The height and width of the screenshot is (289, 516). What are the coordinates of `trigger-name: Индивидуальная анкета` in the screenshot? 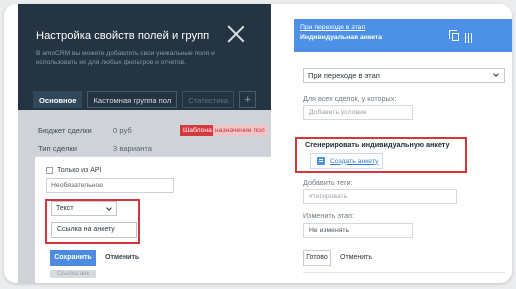 It's located at (341, 37).